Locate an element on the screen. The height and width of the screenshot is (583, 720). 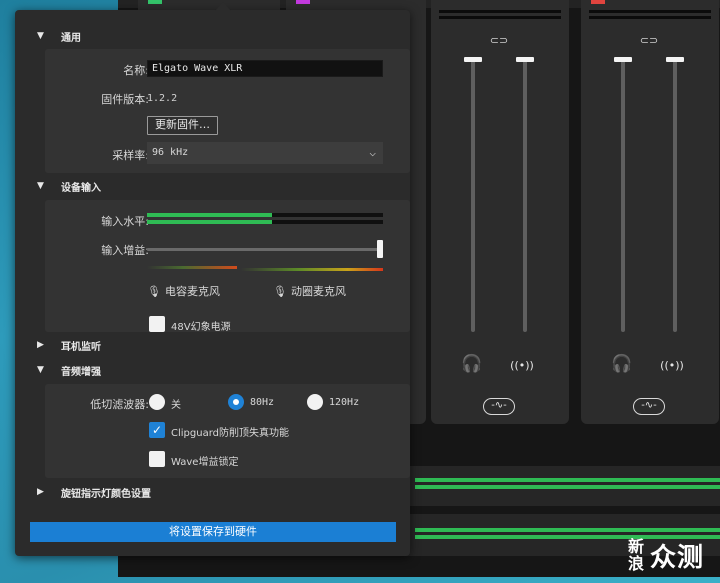
clipguard-checkbox: ✓ is located at coordinates (157, 430).